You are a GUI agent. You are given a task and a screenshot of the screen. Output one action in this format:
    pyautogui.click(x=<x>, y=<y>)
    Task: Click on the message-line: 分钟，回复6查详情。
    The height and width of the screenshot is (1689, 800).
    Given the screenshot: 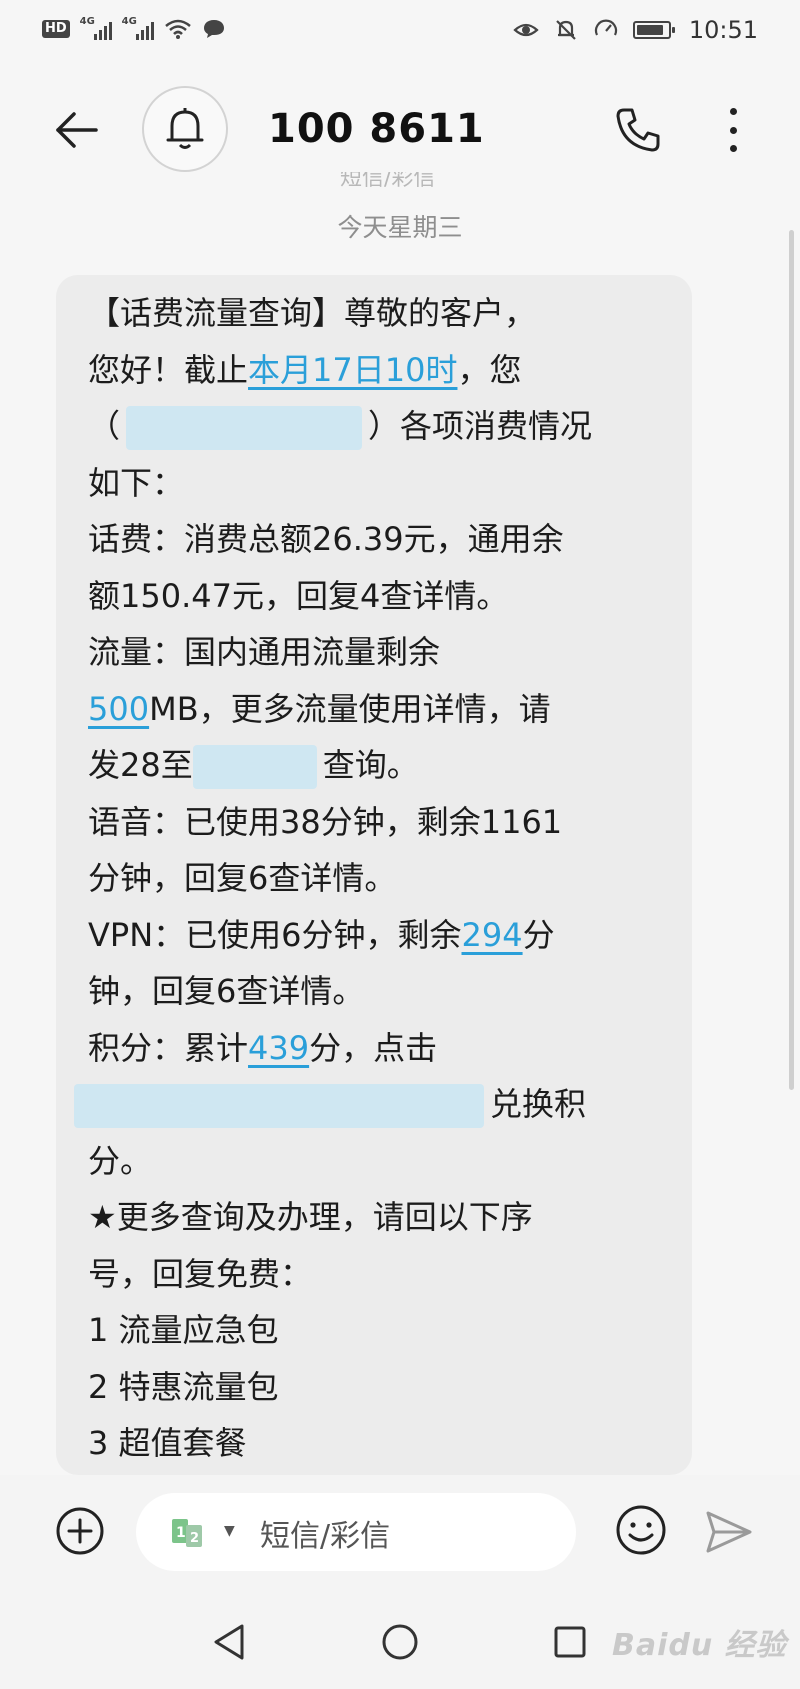 What is the action you would take?
    pyautogui.click(x=242, y=878)
    